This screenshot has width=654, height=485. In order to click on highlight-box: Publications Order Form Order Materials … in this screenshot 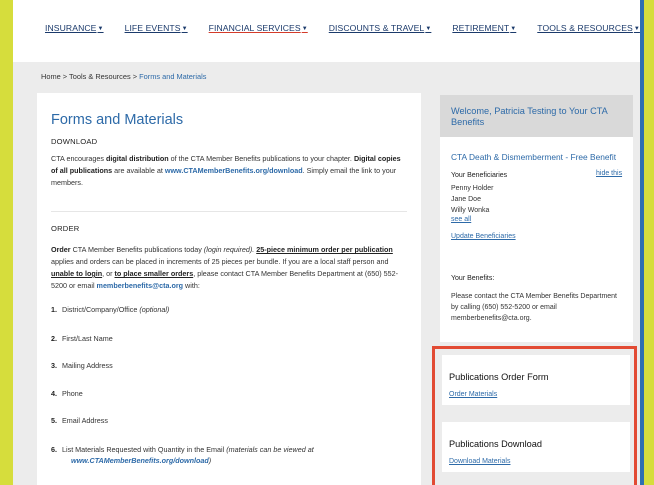, I will do `click(534, 415)`.